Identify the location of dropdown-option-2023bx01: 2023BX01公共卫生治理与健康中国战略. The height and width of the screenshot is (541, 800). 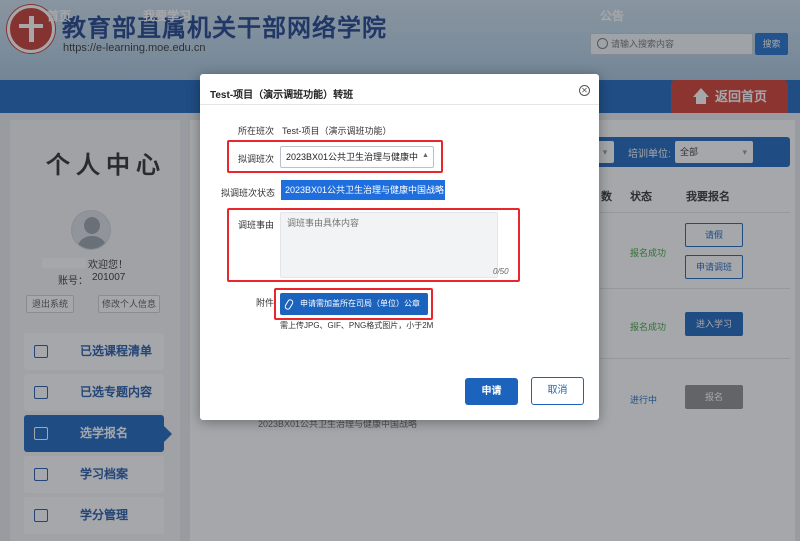
(363, 190).